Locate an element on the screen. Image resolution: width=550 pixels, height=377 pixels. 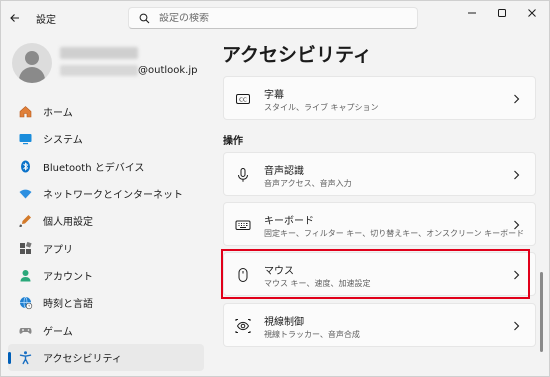
user-profile: @outlook.jp is located at coordinates (109, 63).